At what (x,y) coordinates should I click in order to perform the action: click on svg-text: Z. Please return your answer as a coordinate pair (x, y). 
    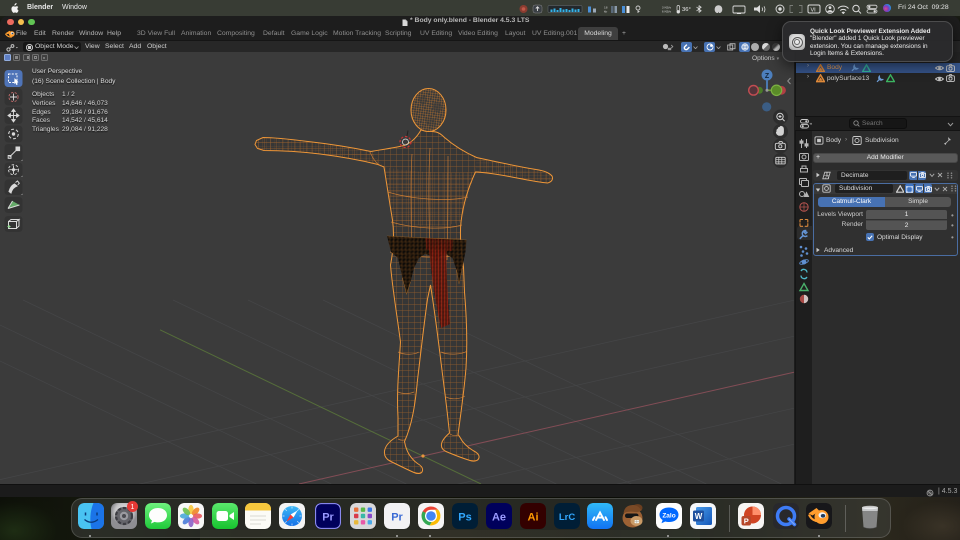
    Looking at the image, I should click on (767, 76).